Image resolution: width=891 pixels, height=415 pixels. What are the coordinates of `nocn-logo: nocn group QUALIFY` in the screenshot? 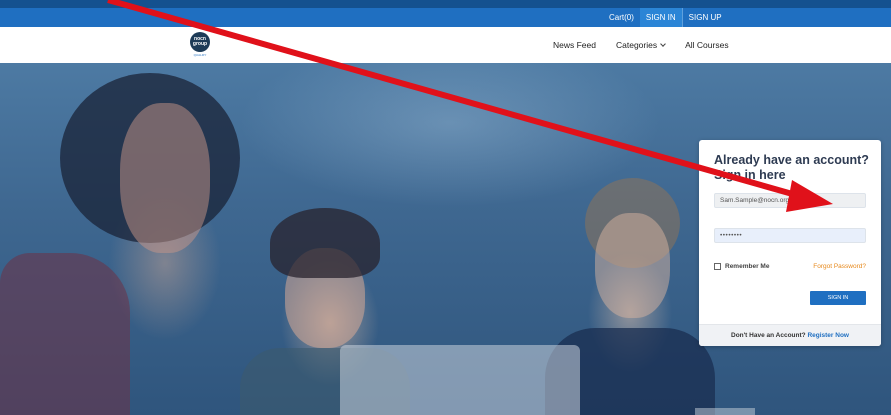 It's located at (200, 44).